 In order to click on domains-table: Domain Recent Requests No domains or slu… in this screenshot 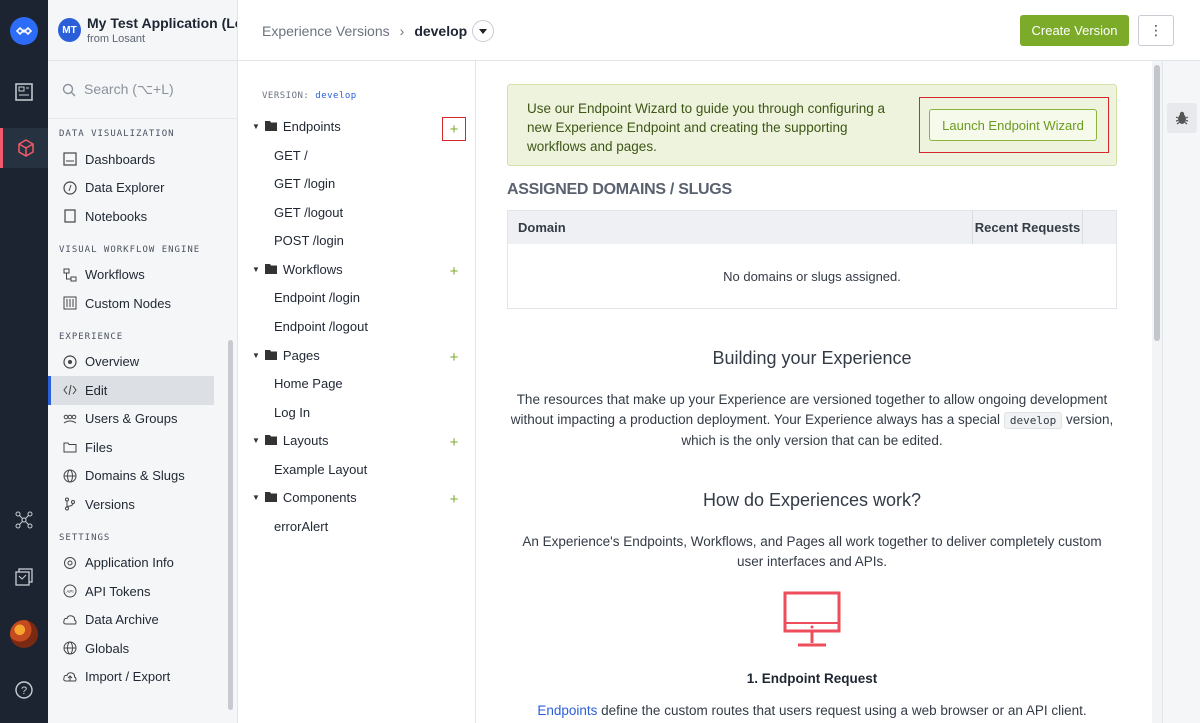, I will do `click(812, 259)`.